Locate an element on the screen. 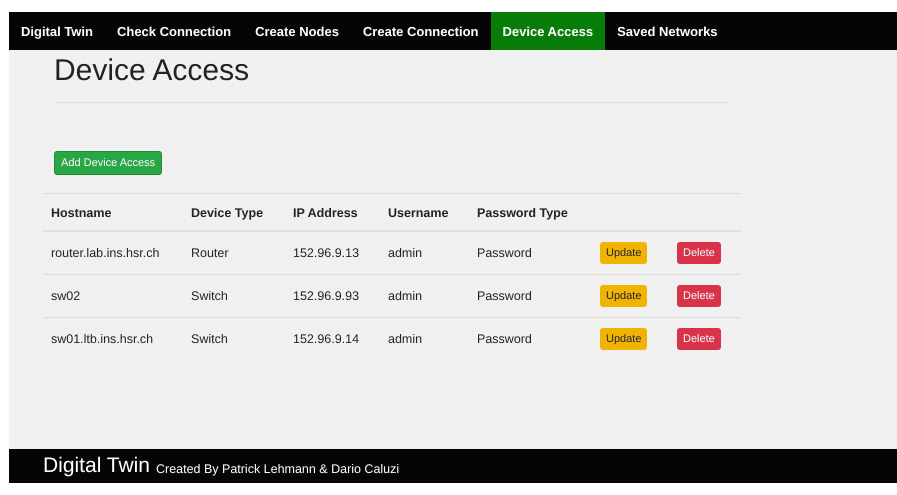 The width and height of the screenshot is (897, 495). footer-credit: Created By Patrick Lehmann & Dario Caluzi is located at coordinates (278, 468).